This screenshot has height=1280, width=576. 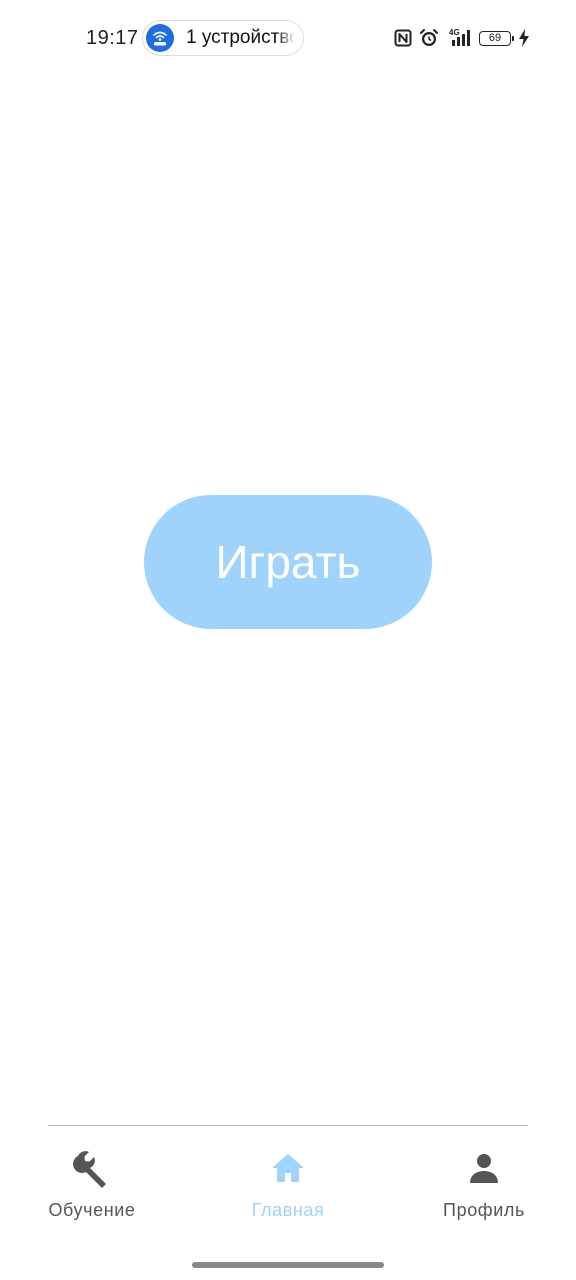 I want to click on nfc-icon, so click(x=403, y=38).